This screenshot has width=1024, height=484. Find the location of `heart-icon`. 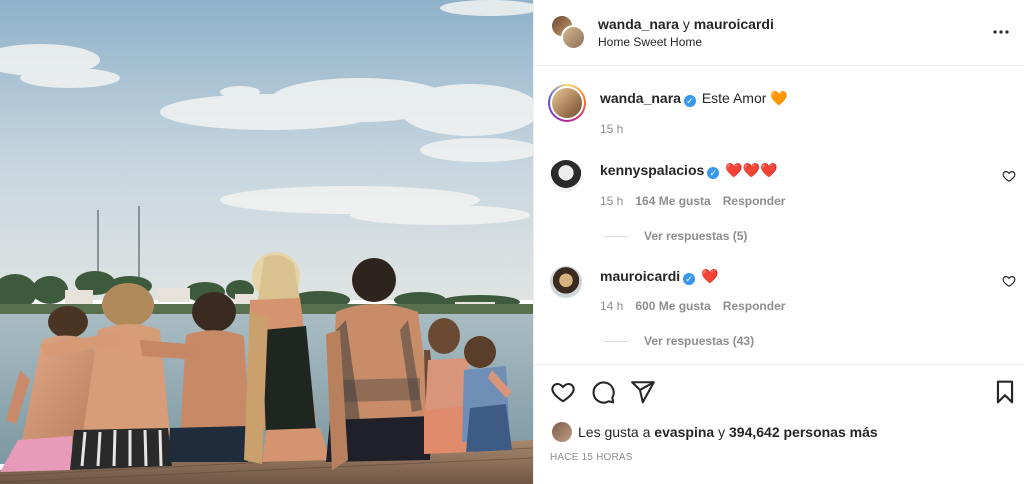

heart-icon is located at coordinates (563, 392).